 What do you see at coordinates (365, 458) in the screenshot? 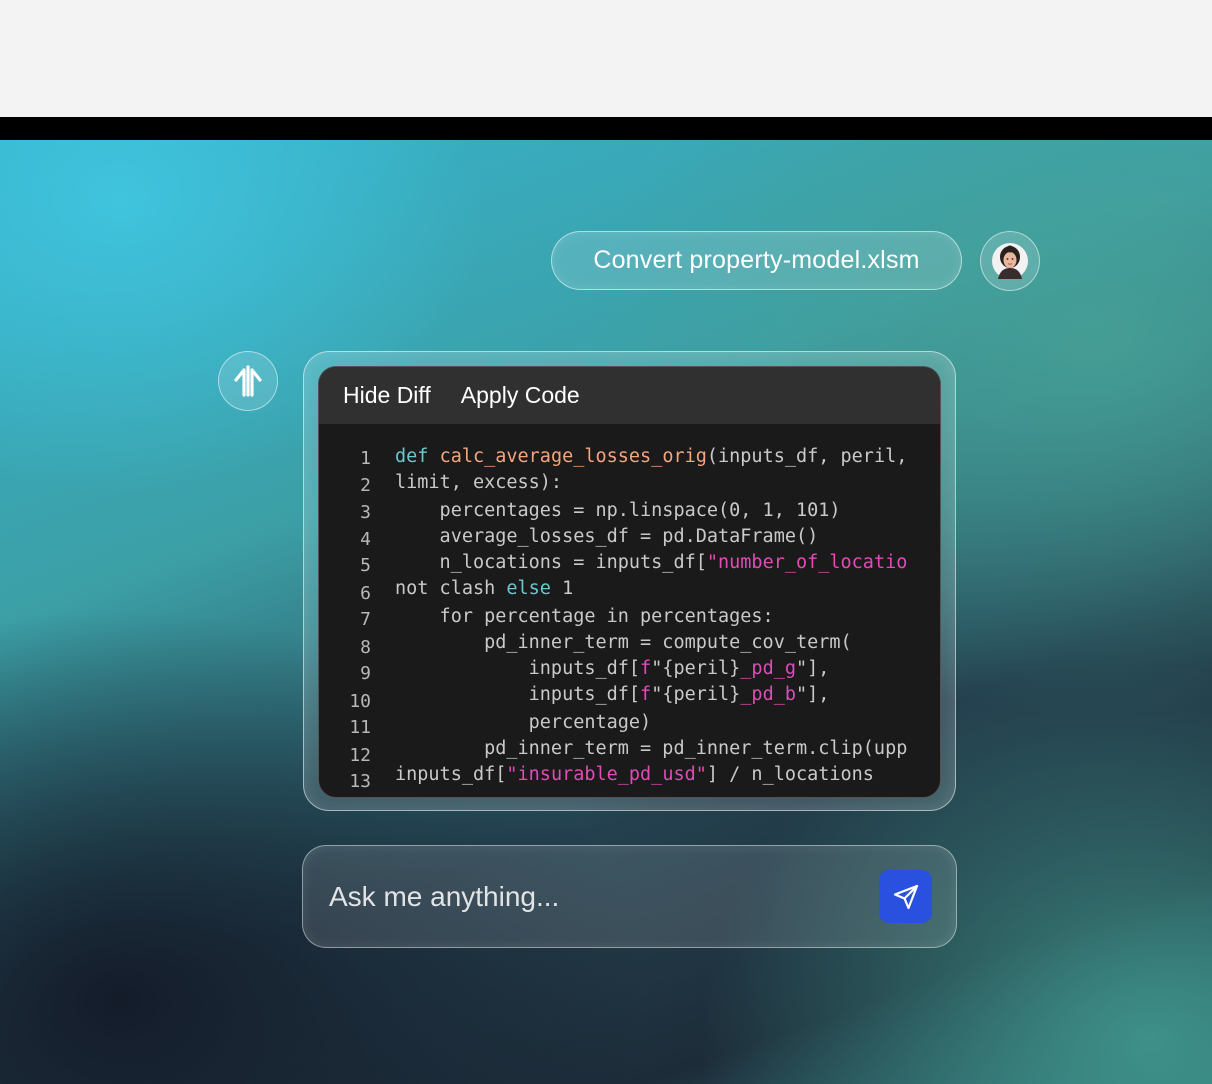
I see `line-number: 1` at bounding box center [365, 458].